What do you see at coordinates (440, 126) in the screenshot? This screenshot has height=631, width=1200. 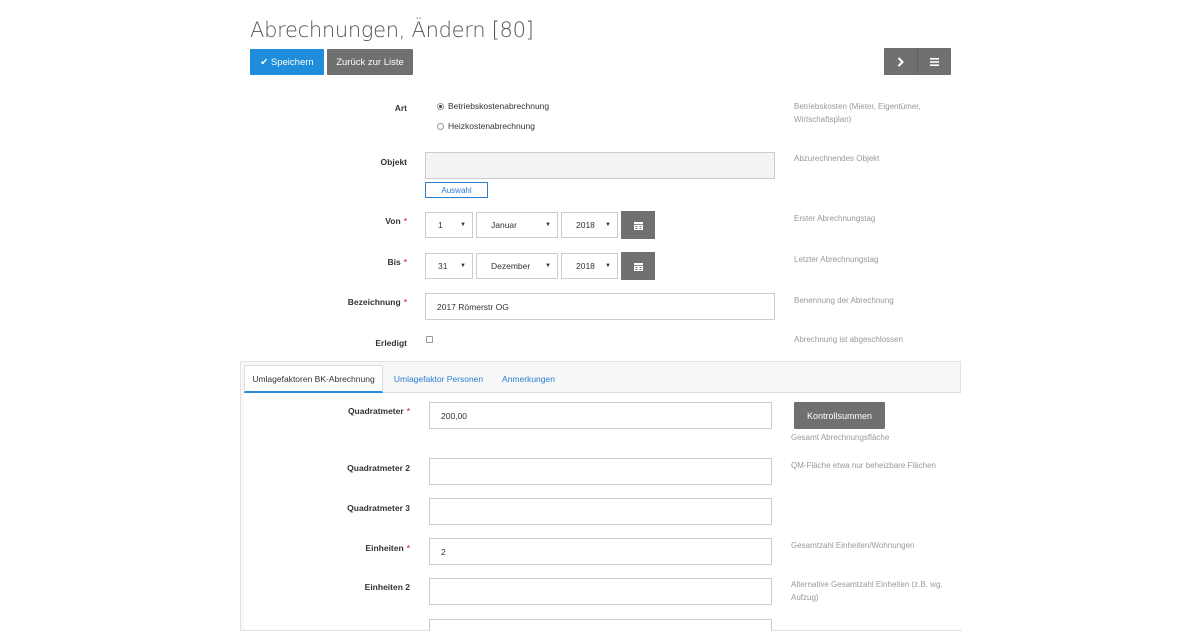 I see `radio-heizkosten` at bounding box center [440, 126].